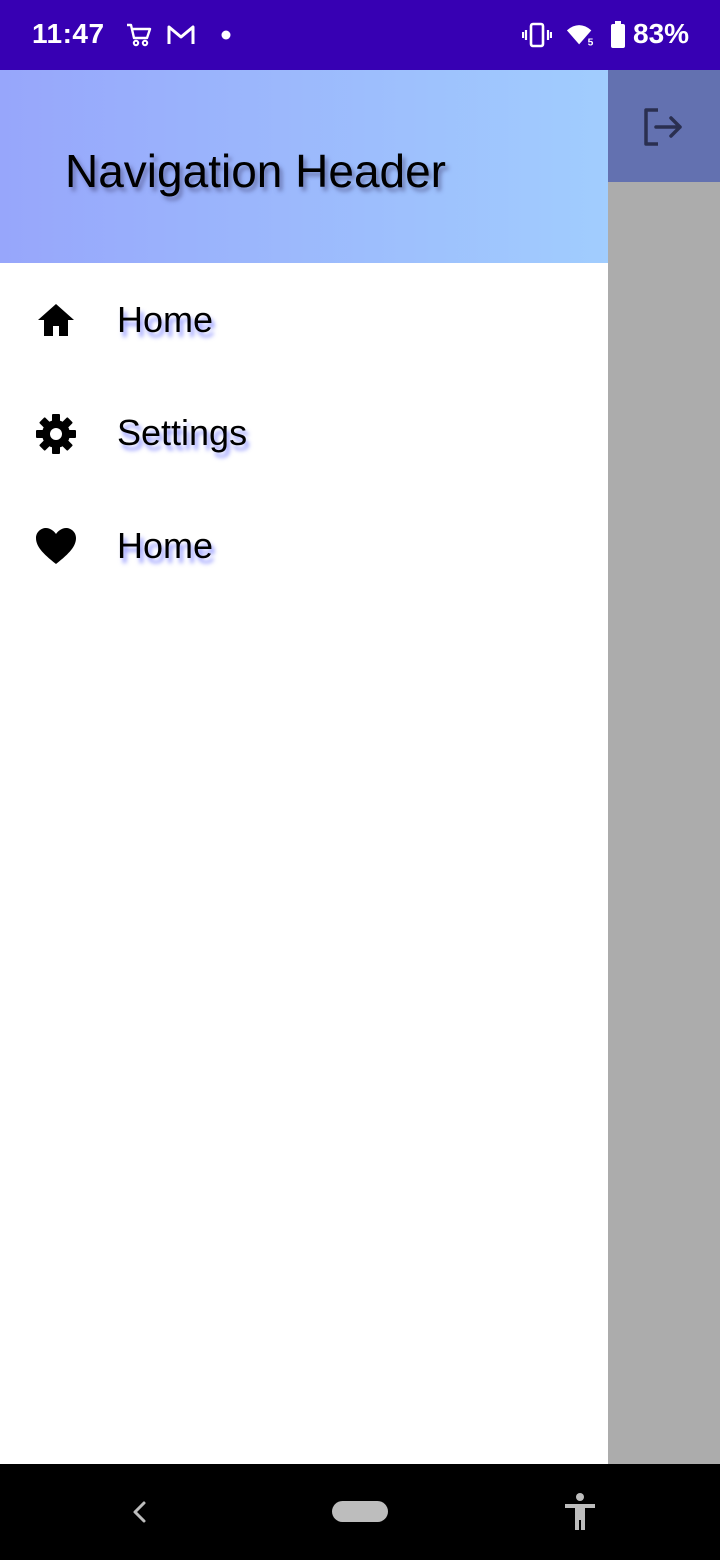 The width and height of the screenshot is (720, 1560). Describe the element at coordinates (56, 434) in the screenshot. I see `gear-icon` at that location.